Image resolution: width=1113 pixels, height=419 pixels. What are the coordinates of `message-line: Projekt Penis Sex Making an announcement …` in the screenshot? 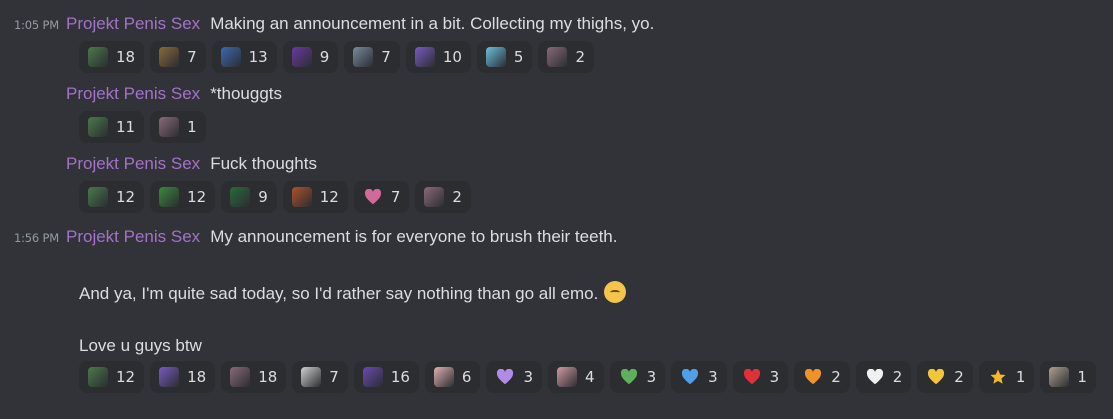 It's located at (360, 24).